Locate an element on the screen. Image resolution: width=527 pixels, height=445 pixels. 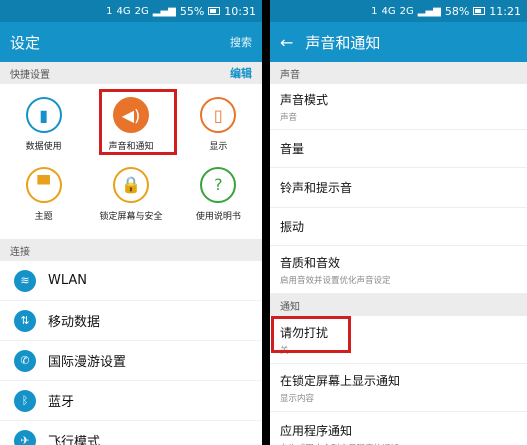
list-item: ✈ 飞行模式 is located at coordinates (131, 433).